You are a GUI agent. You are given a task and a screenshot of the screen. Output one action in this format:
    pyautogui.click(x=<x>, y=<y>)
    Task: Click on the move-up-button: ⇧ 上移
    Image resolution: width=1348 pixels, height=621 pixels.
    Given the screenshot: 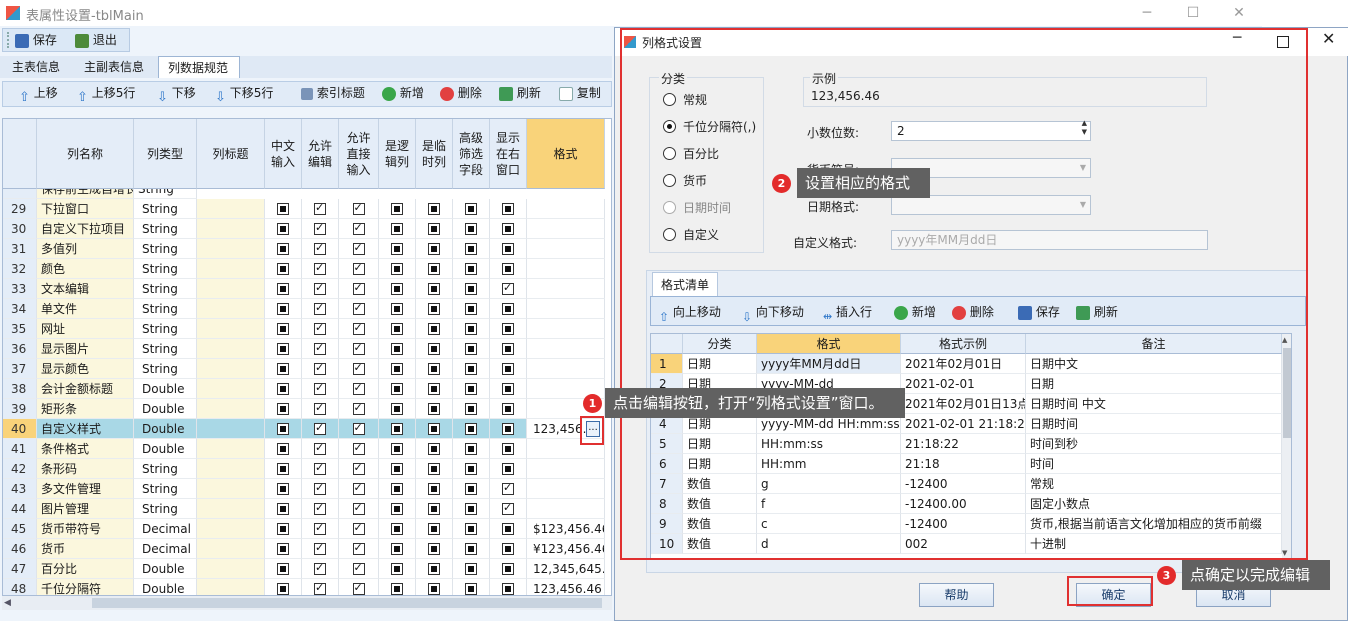 What is the action you would take?
    pyautogui.click(x=38, y=93)
    